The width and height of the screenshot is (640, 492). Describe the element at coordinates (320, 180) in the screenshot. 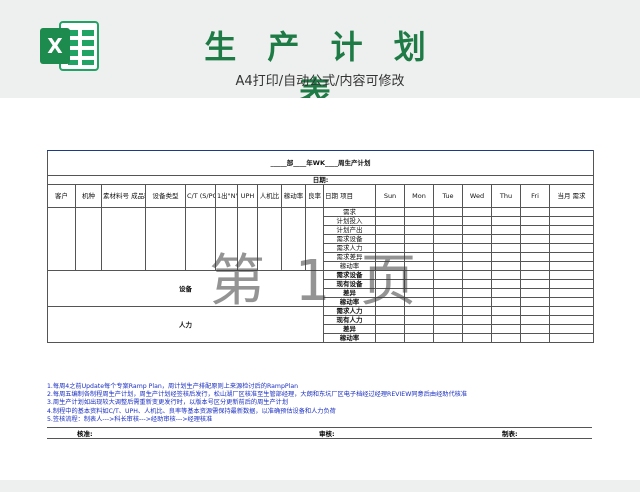

I see `date-label: 日期:` at that location.